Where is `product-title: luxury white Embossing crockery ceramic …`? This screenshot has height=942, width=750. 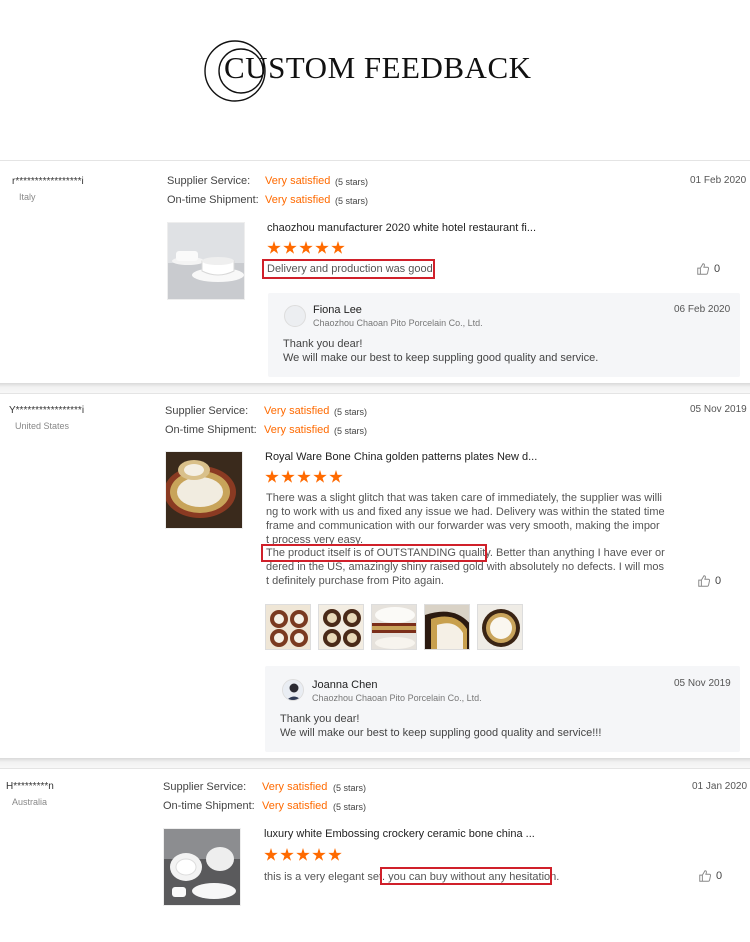
product-title: luxury white Embossing crockery ceramic … is located at coordinates (404, 834).